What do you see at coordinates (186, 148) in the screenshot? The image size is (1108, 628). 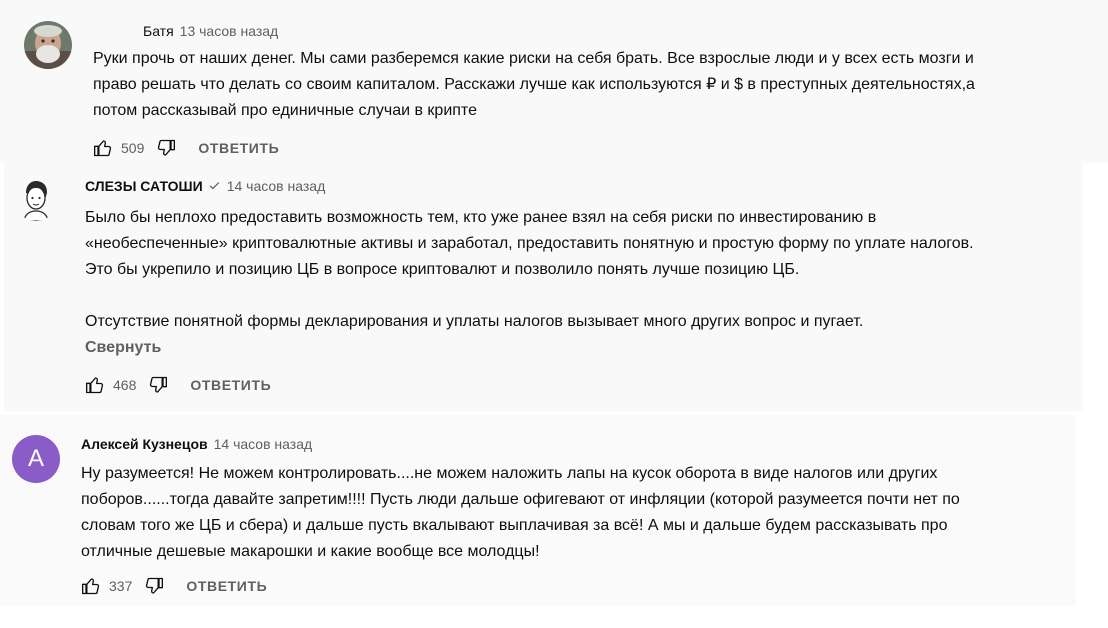 I see `comment-actions: 509 ОТВЕТИТЬ` at bounding box center [186, 148].